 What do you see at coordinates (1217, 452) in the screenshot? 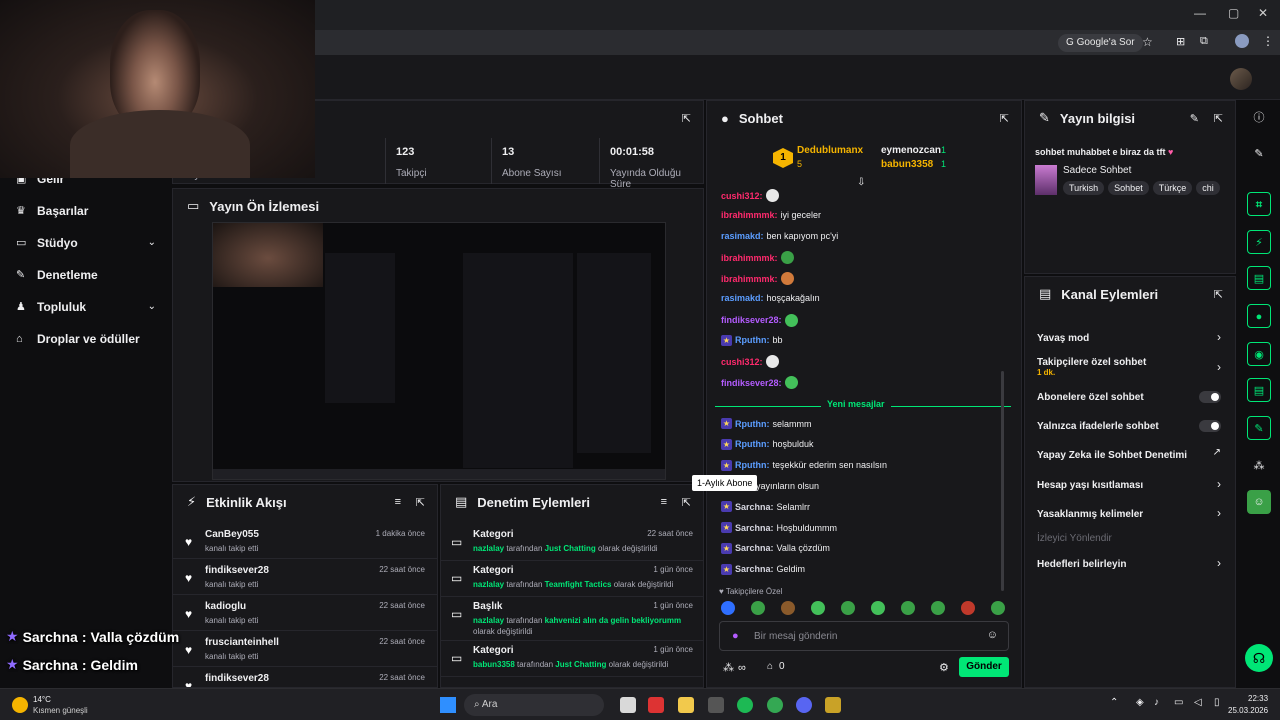
I see `external-link-icon: ↗` at bounding box center [1217, 452].